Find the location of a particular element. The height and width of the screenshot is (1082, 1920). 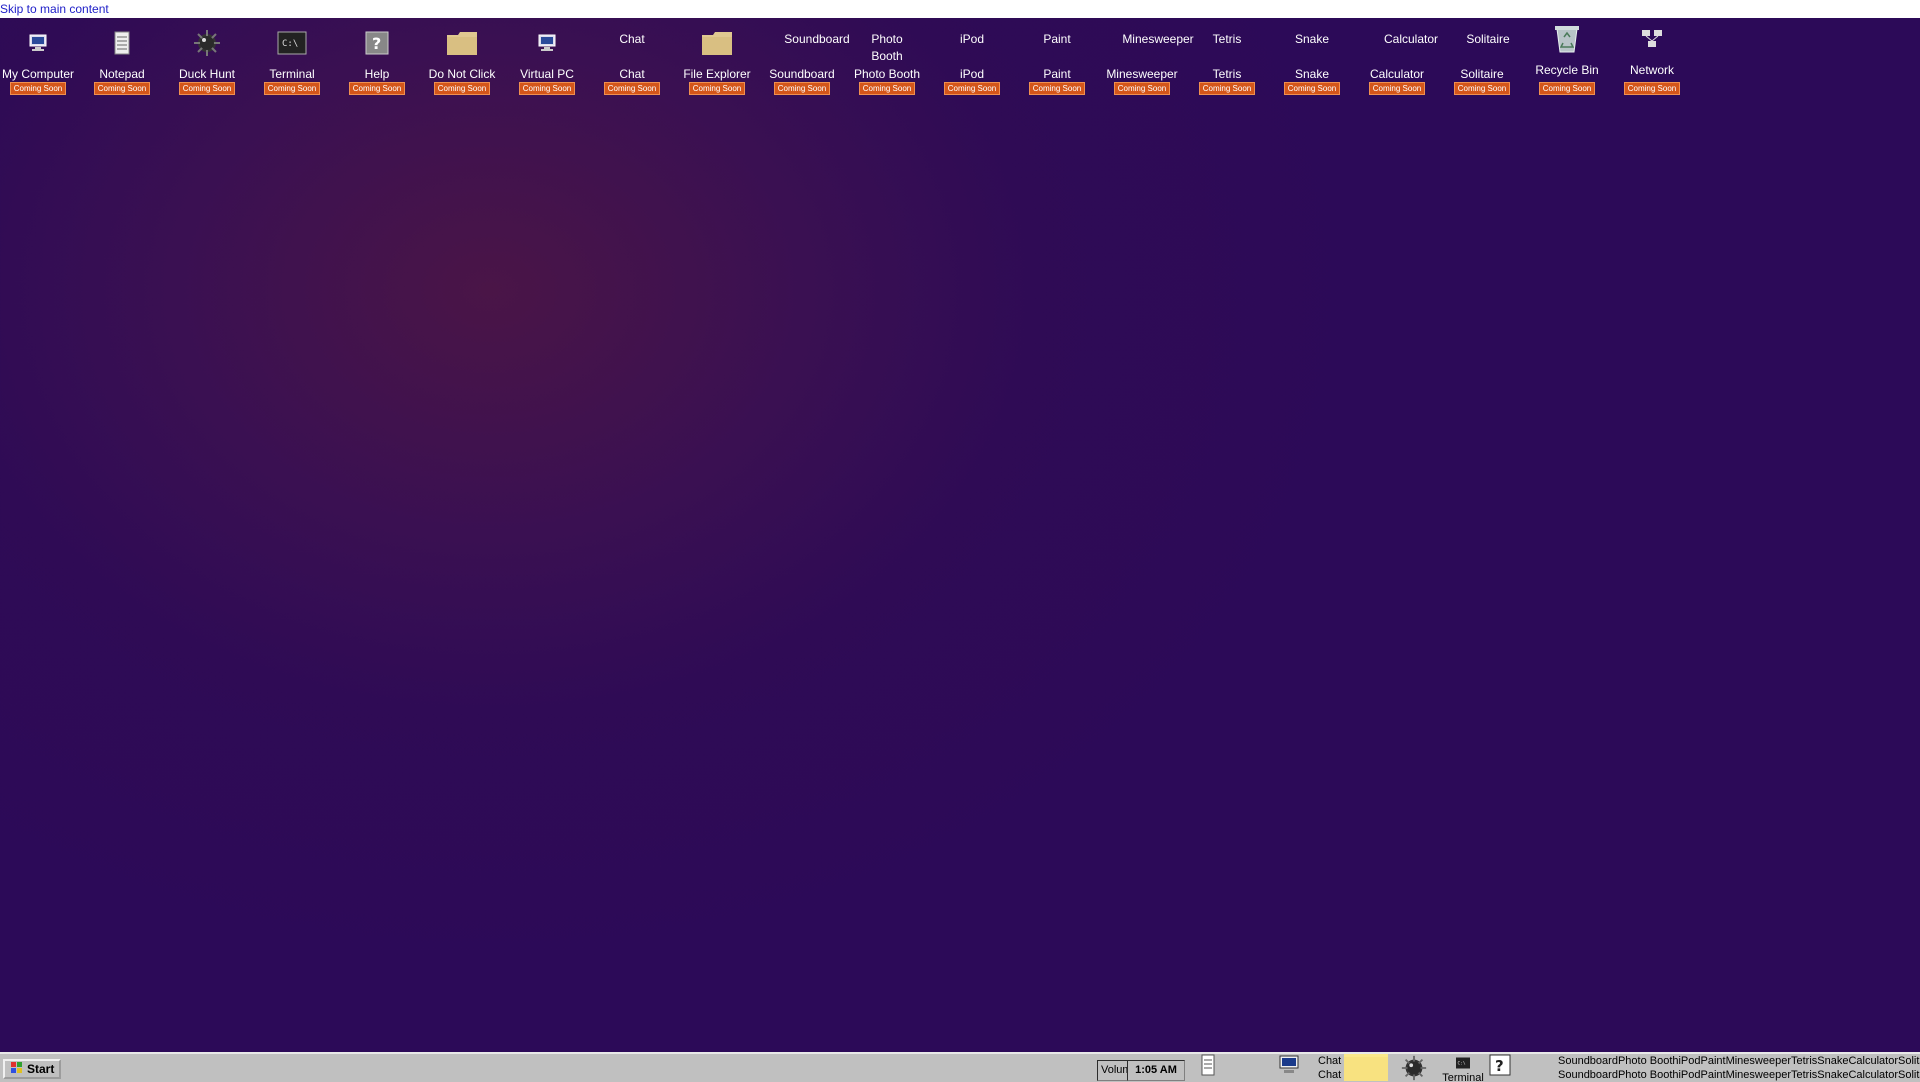

taskbar-notepad is located at coordinates (1208, 1068).